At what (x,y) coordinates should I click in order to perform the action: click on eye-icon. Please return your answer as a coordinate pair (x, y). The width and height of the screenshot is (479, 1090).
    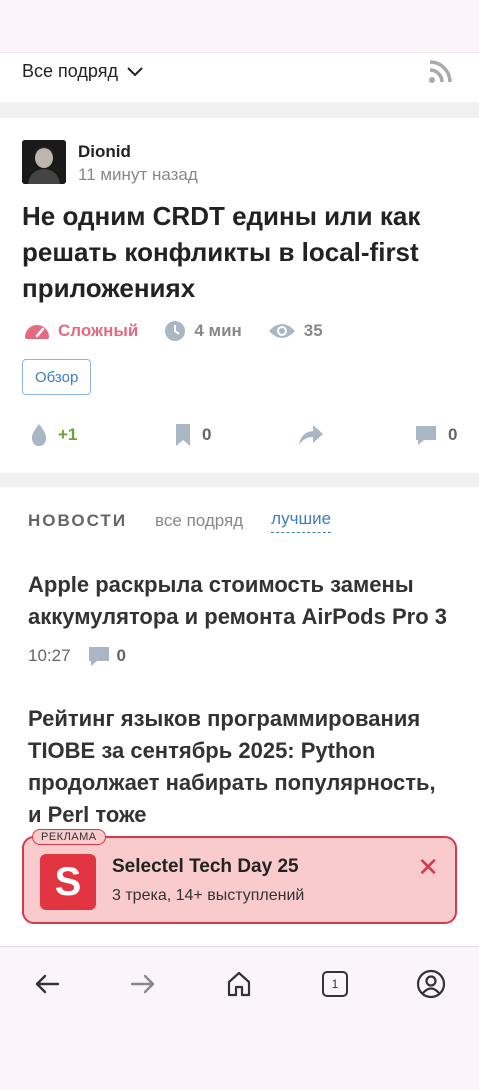
    Looking at the image, I should click on (281, 331).